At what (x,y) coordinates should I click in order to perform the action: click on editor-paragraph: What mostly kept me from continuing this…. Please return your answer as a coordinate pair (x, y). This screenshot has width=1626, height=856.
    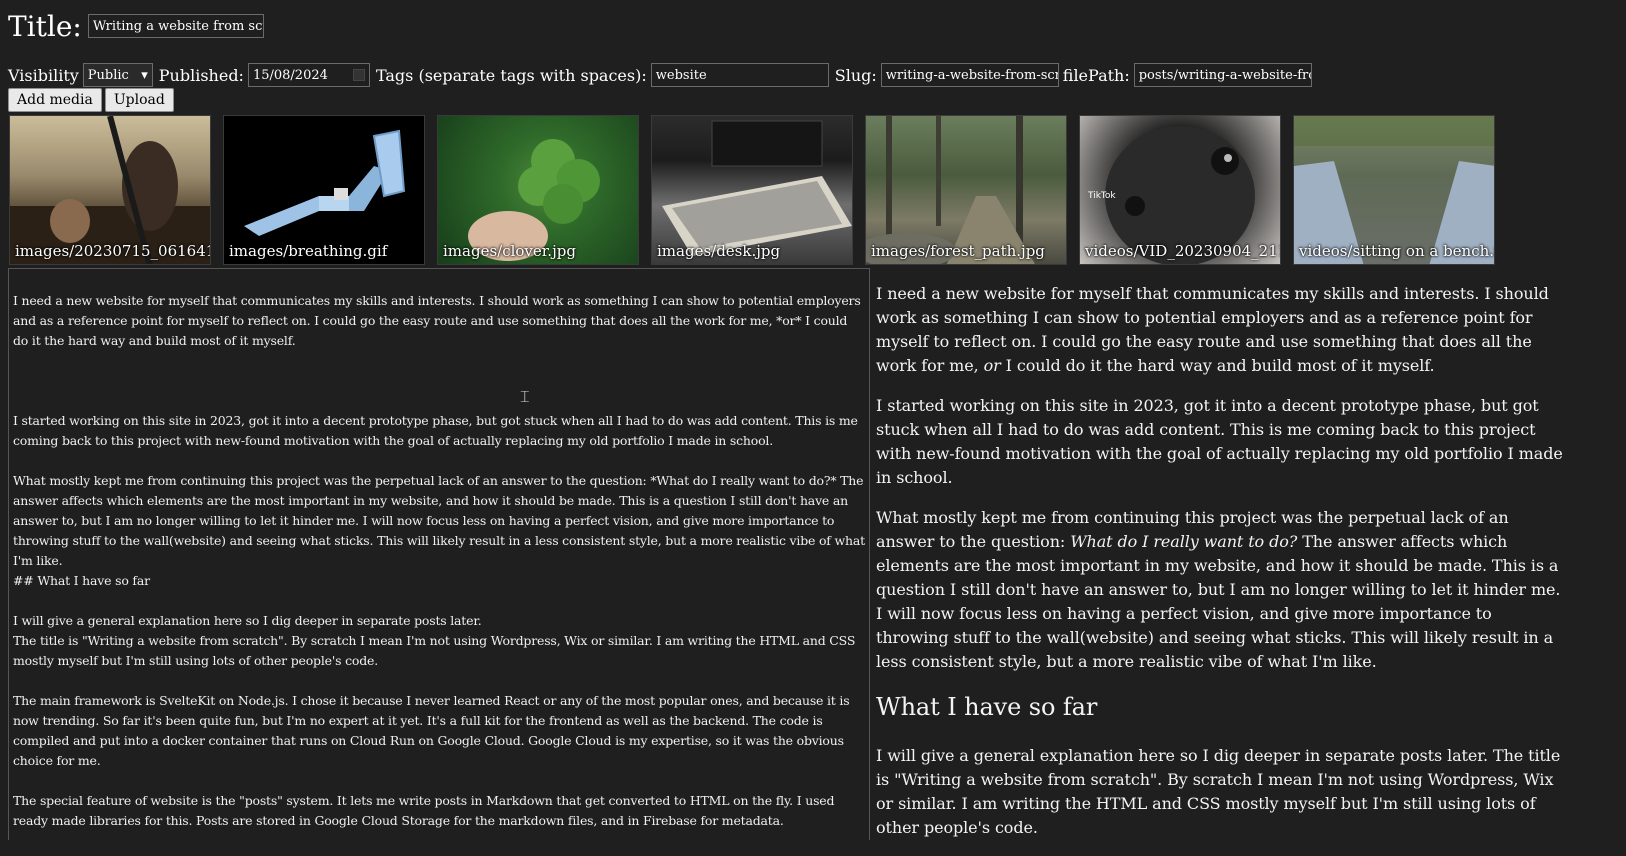
    Looking at the image, I should click on (441, 520).